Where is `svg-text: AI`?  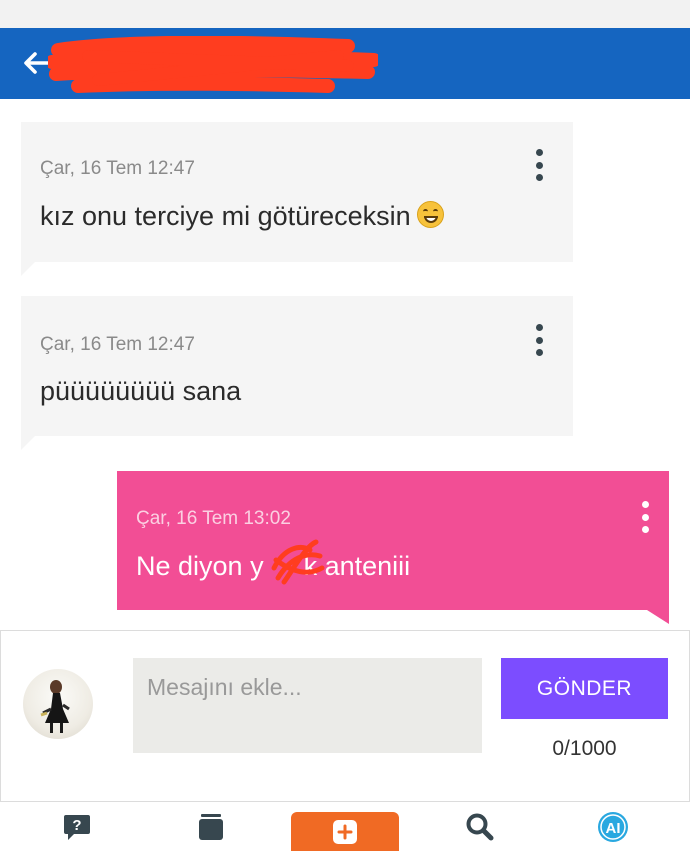 svg-text: AI is located at coordinates (613, 828).